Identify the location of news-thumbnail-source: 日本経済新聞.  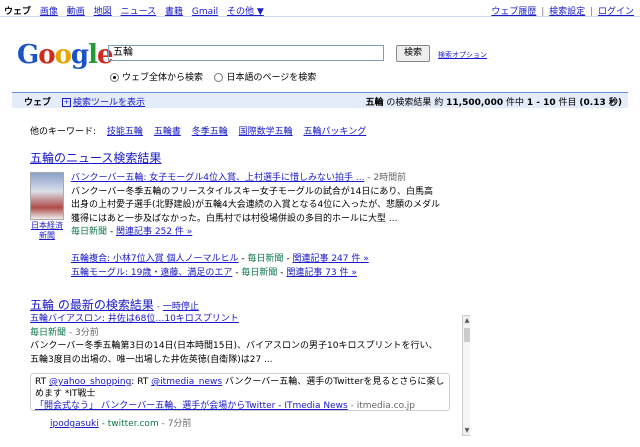
(47, 231).